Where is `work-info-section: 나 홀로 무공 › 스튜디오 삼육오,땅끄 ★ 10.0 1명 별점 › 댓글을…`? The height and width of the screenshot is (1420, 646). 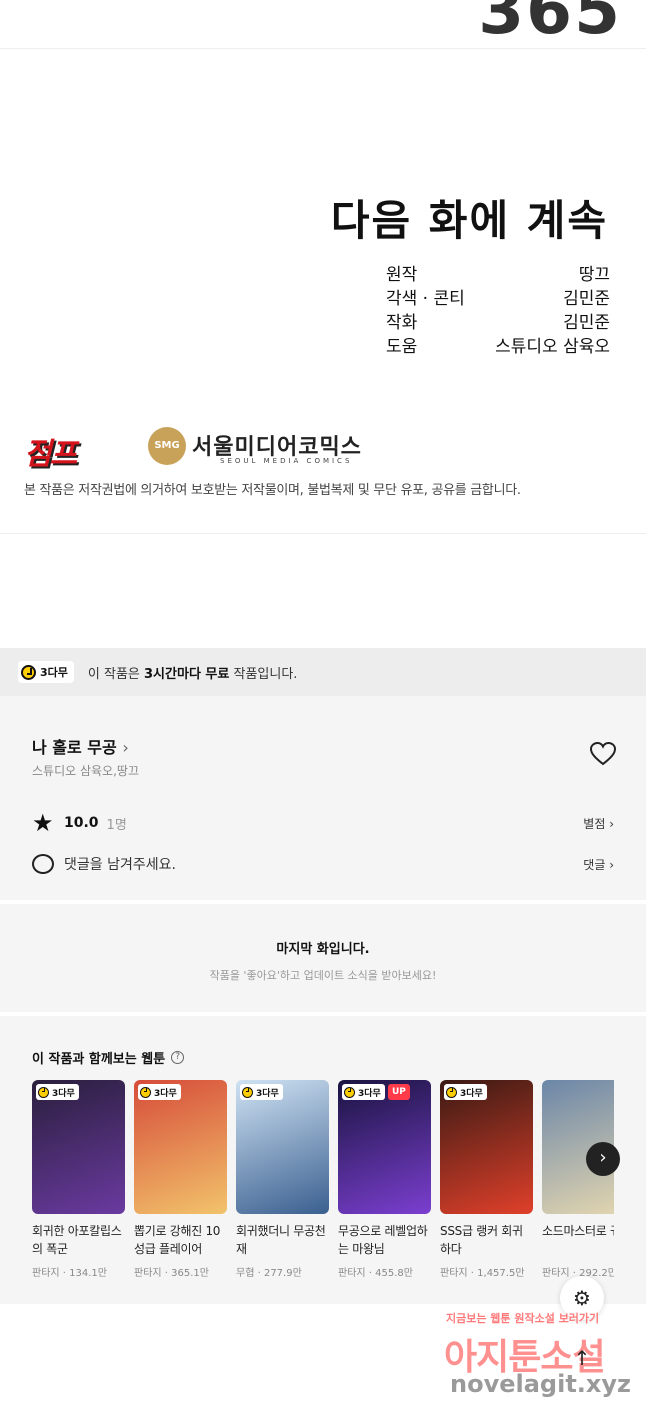
work-info-section: 나 홀로 무공 › 스튜디오 삼육오,땅끄 ★ 10.0 1명 별점 › 댓글을… is located at coordinates (323, 798).